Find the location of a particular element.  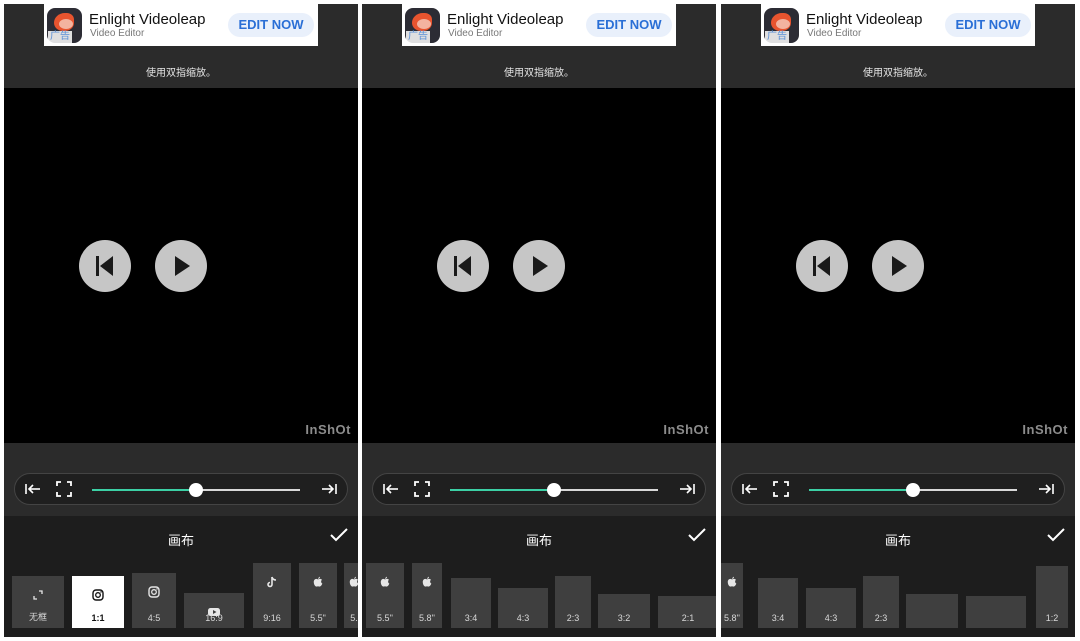

ratio-label: 4:5 is located at coordinates (154, 618).